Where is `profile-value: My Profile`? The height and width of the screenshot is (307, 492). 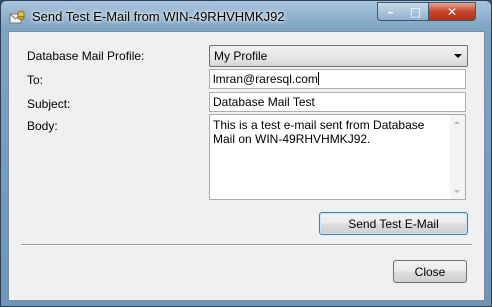
profile-value: My Profile is located at coordinates (241, 56).